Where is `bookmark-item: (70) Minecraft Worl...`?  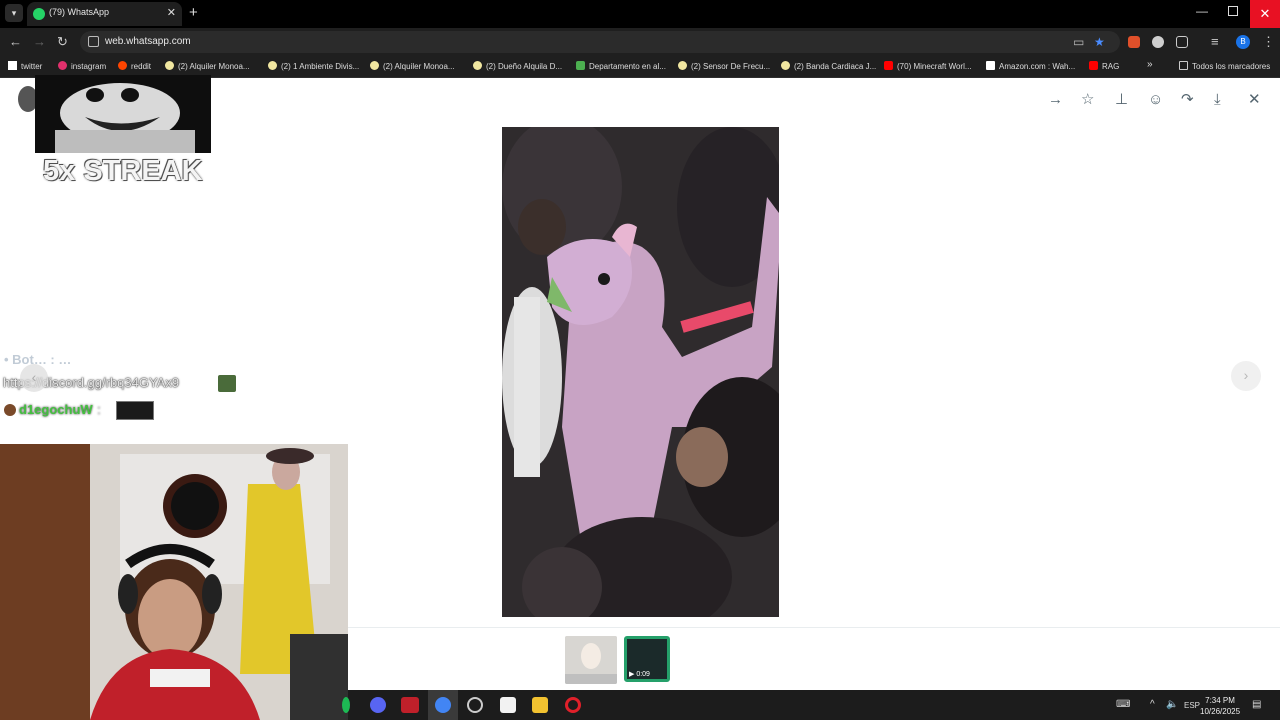
bookmark-item: (70) Minecraft Worl... is located at coordinates (928, 66).